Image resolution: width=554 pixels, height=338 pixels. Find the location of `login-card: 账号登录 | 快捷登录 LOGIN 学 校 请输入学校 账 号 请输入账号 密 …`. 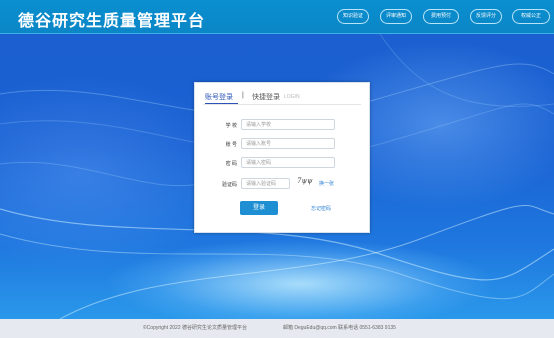

login-card: 账号登录 | 快捷登录 LOGIN 学 校 请输入学校 账 号 请输入账号 密 … is located at coordinates (282, 157).